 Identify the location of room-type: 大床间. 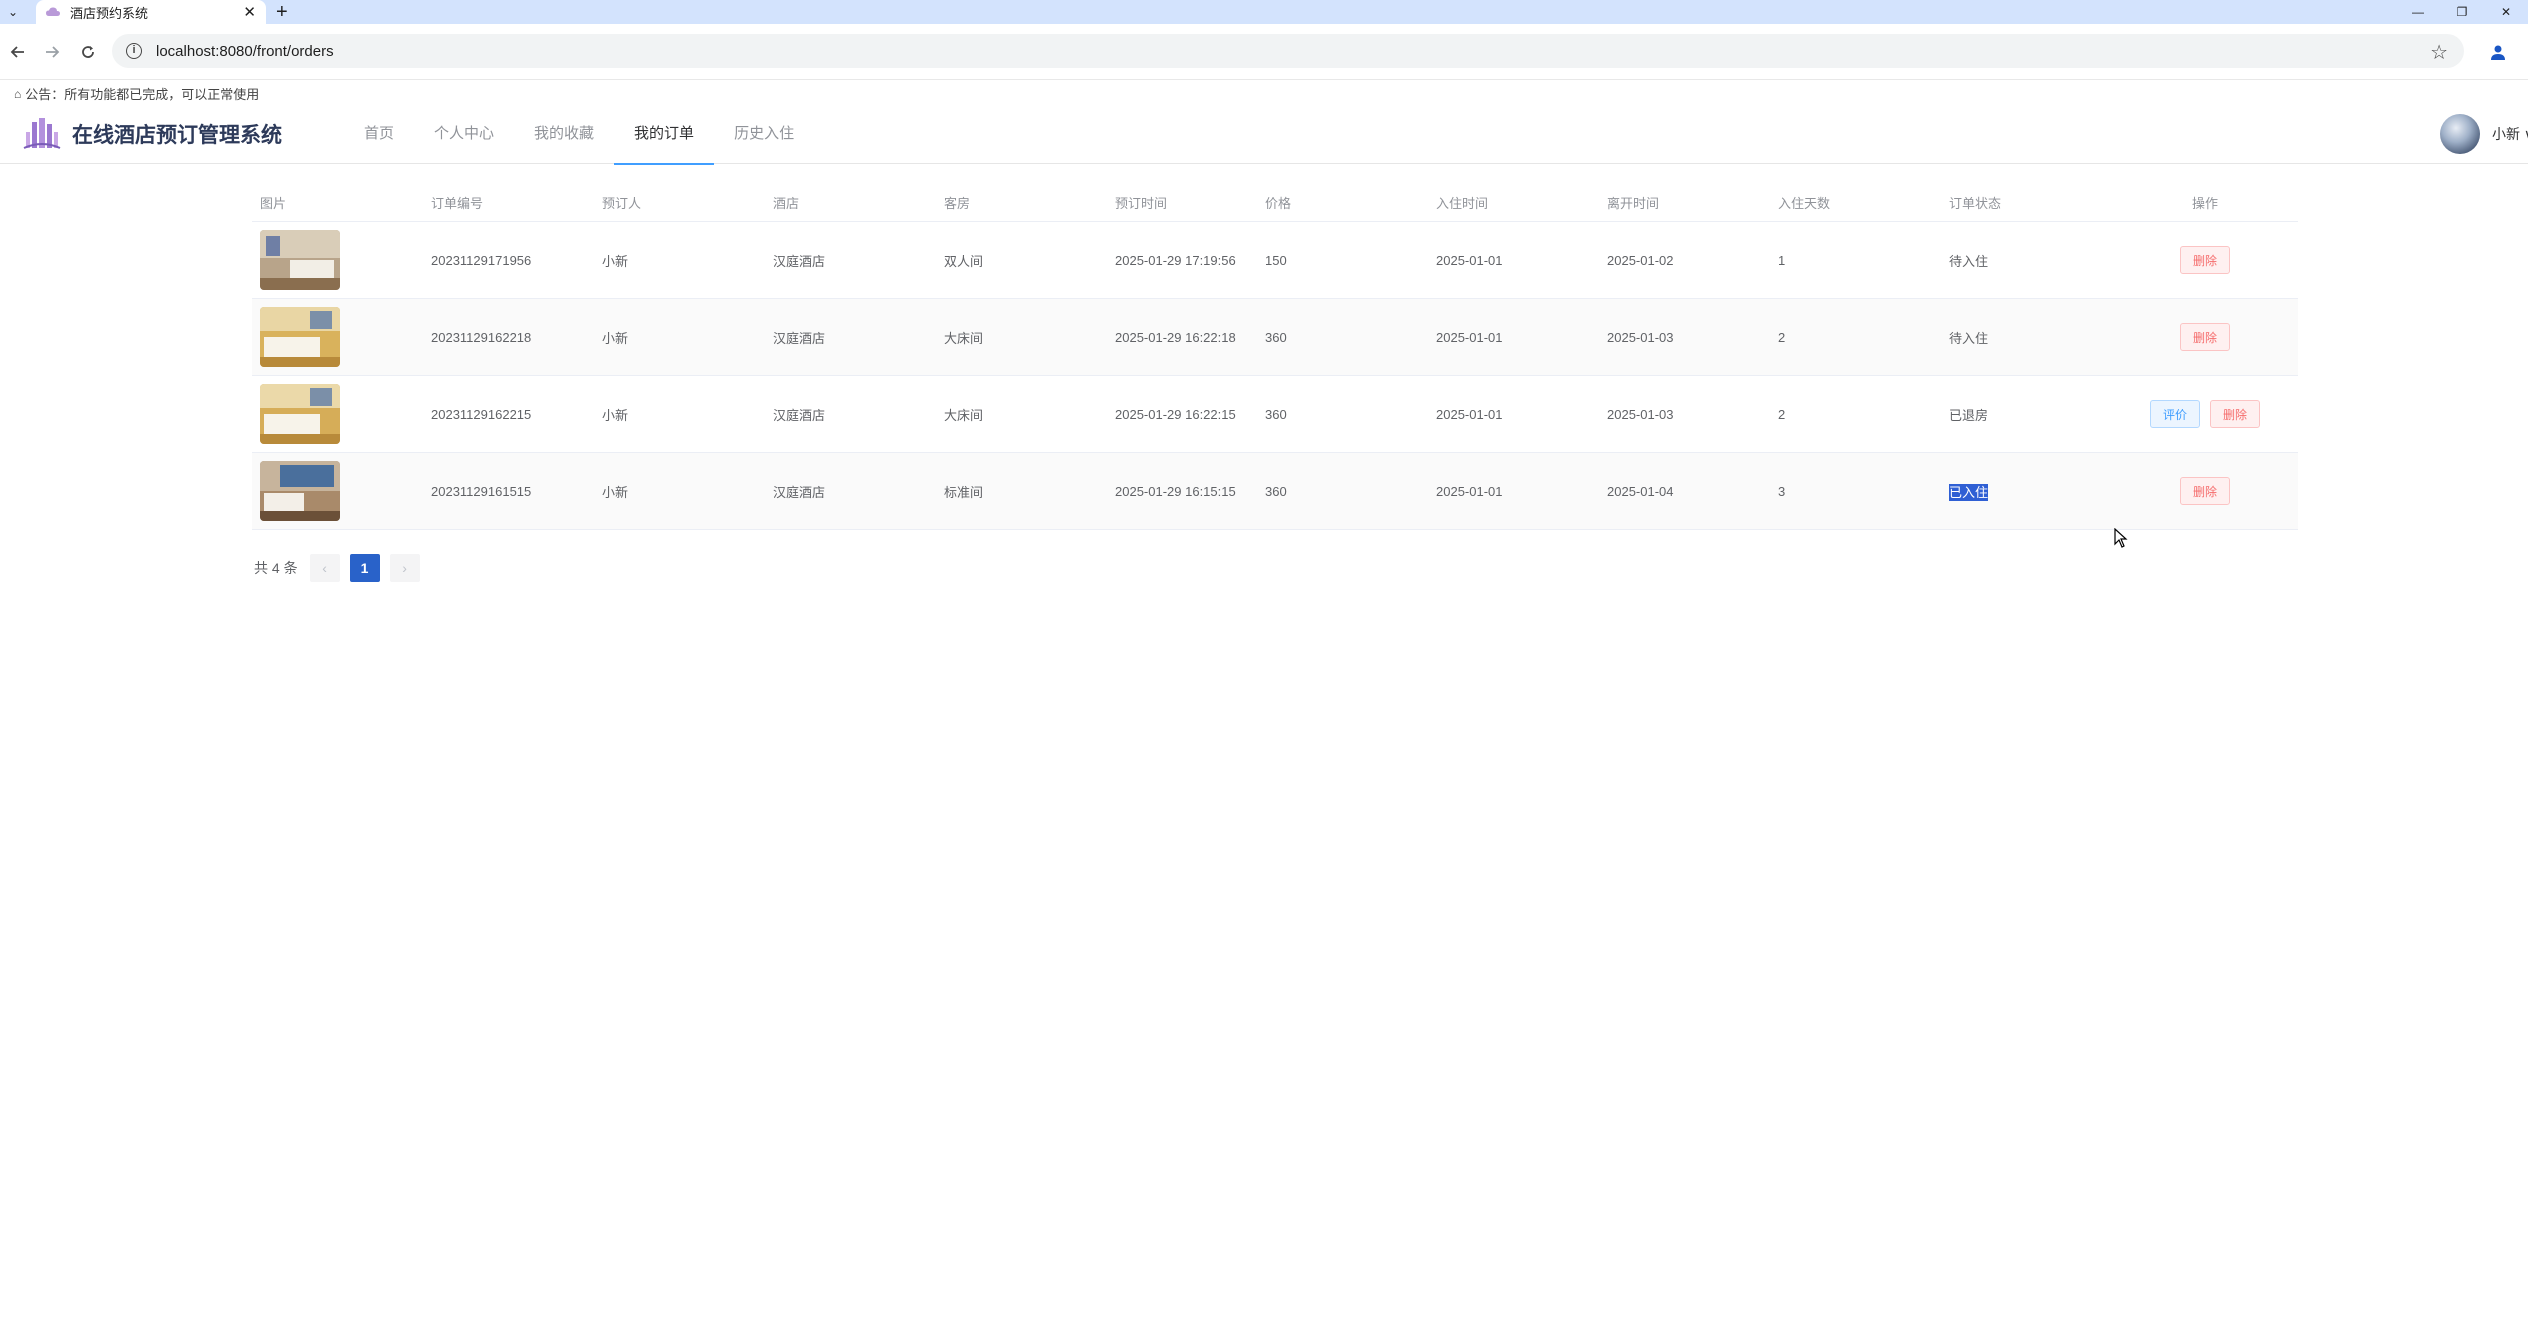
(964, 415).